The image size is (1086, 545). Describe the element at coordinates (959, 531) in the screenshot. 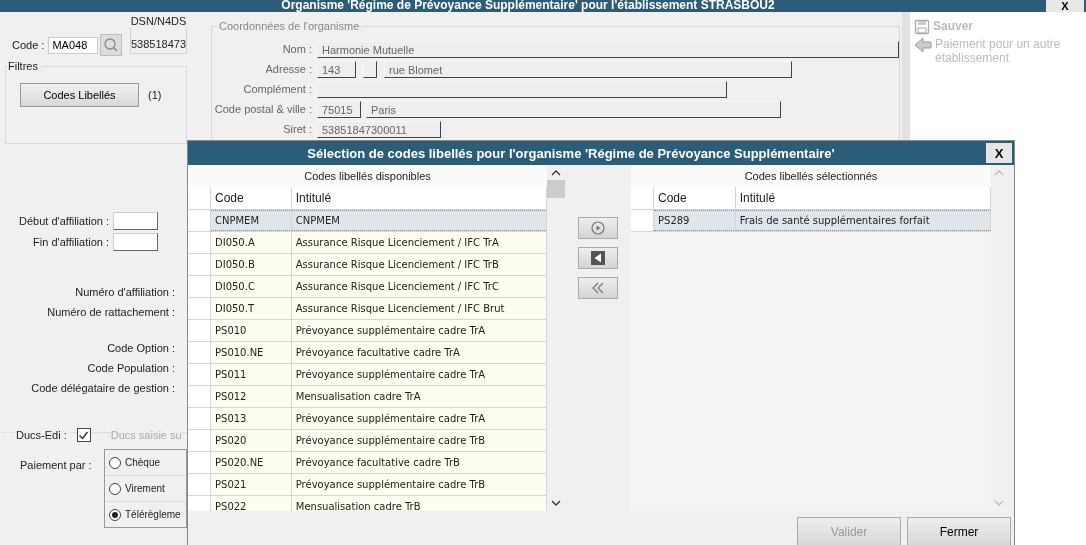

I see `dialog-button: Fermer` at that location.